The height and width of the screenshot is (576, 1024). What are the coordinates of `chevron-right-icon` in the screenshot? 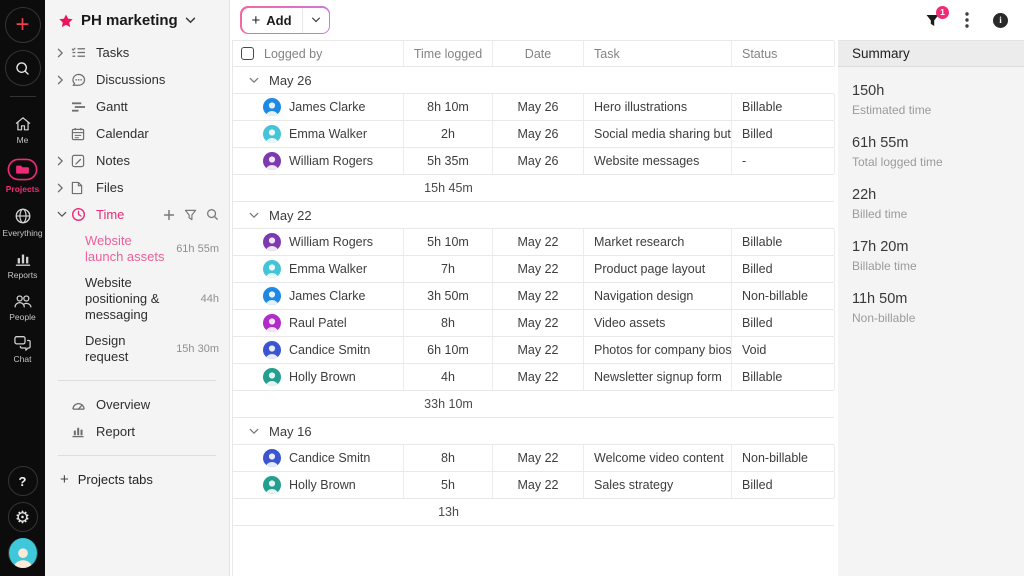 It's located at (64, 188).